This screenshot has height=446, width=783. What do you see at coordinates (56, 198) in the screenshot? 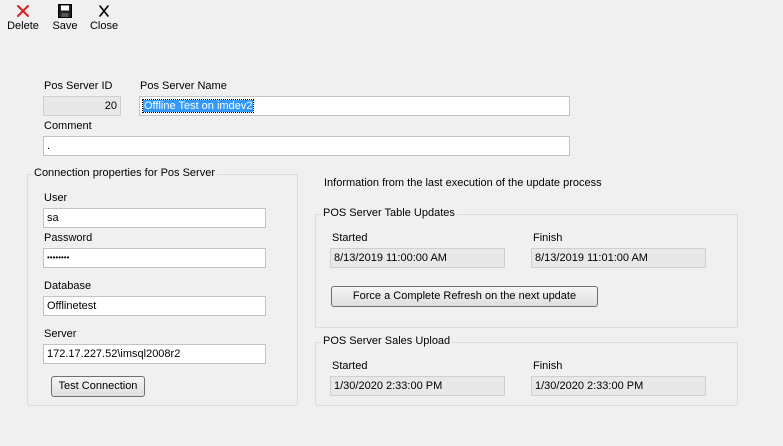
I see `user-label: User` at bounding box center [56, 198].